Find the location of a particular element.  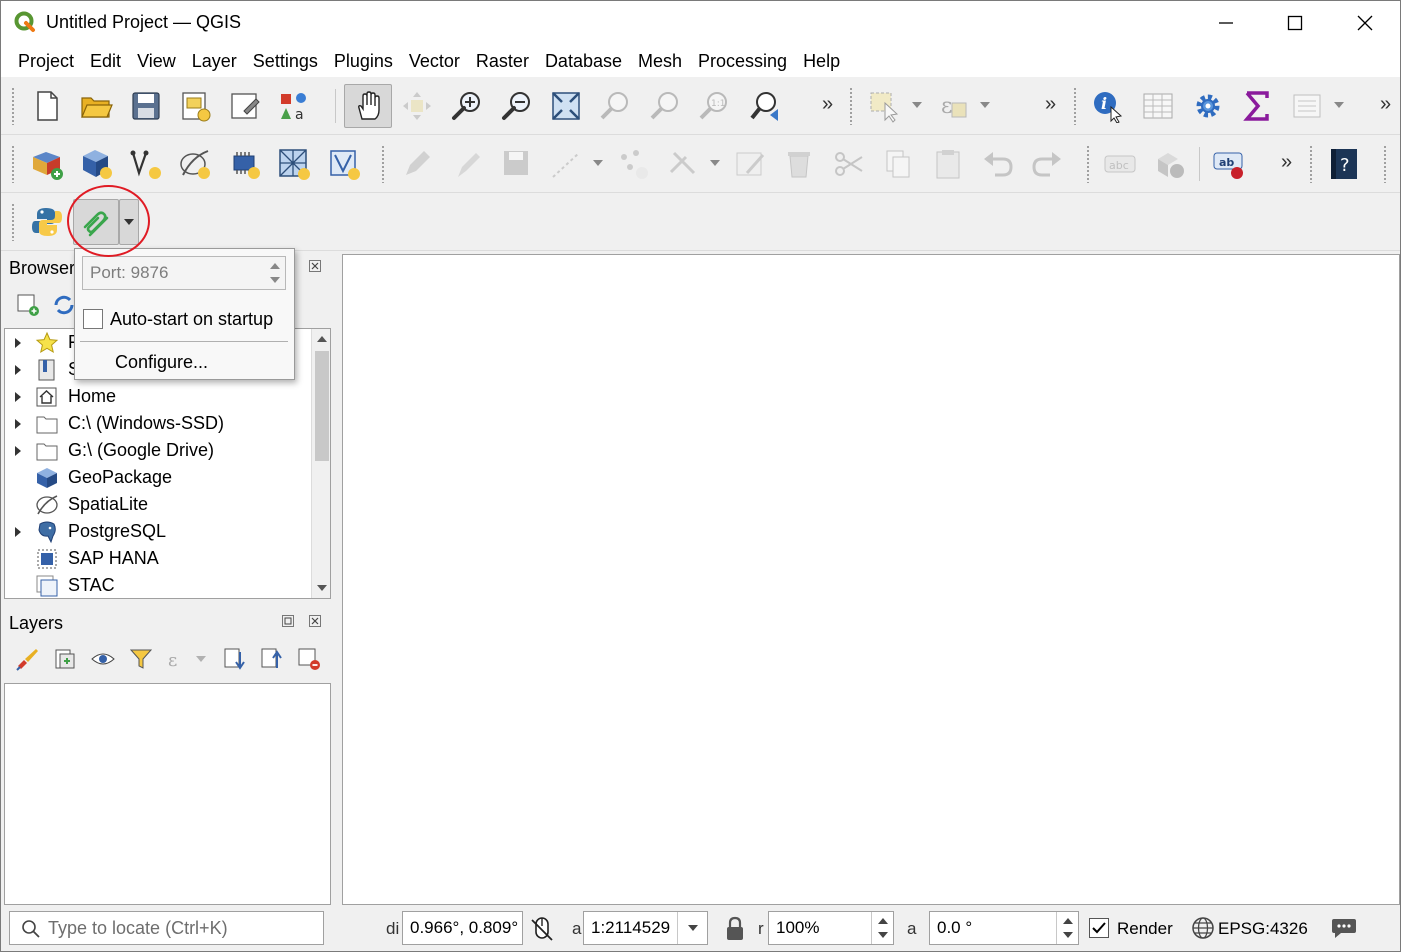

close-button is located at coordinates (1365, 23).